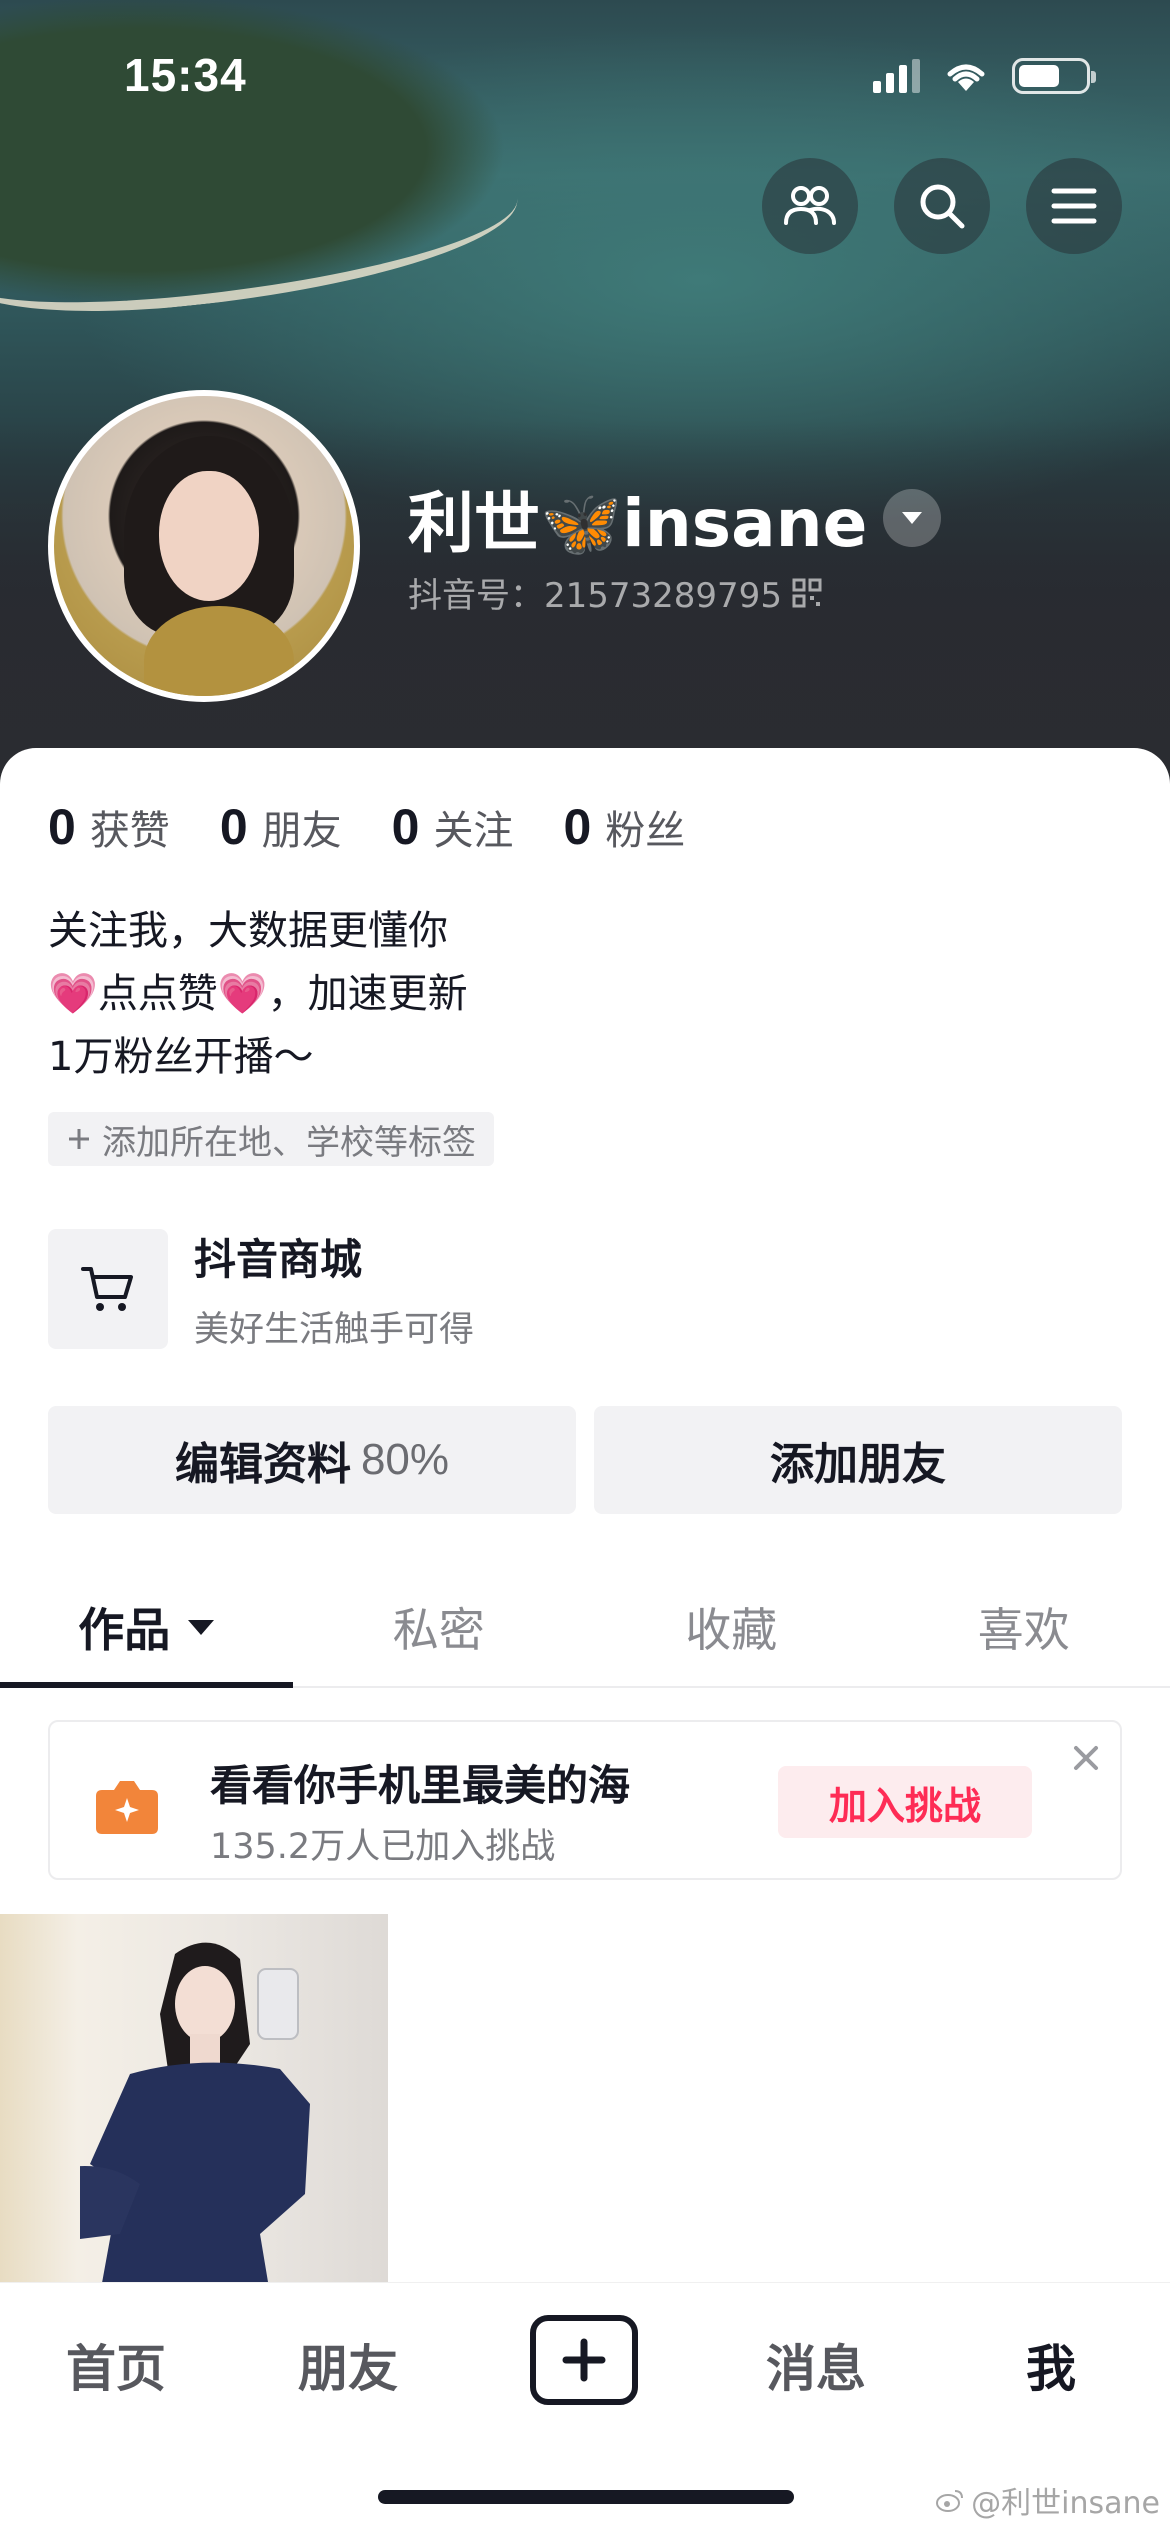 This screenshot has height=2532, width=1170. I want to click on caret-down-icon, so click(201, 1627).